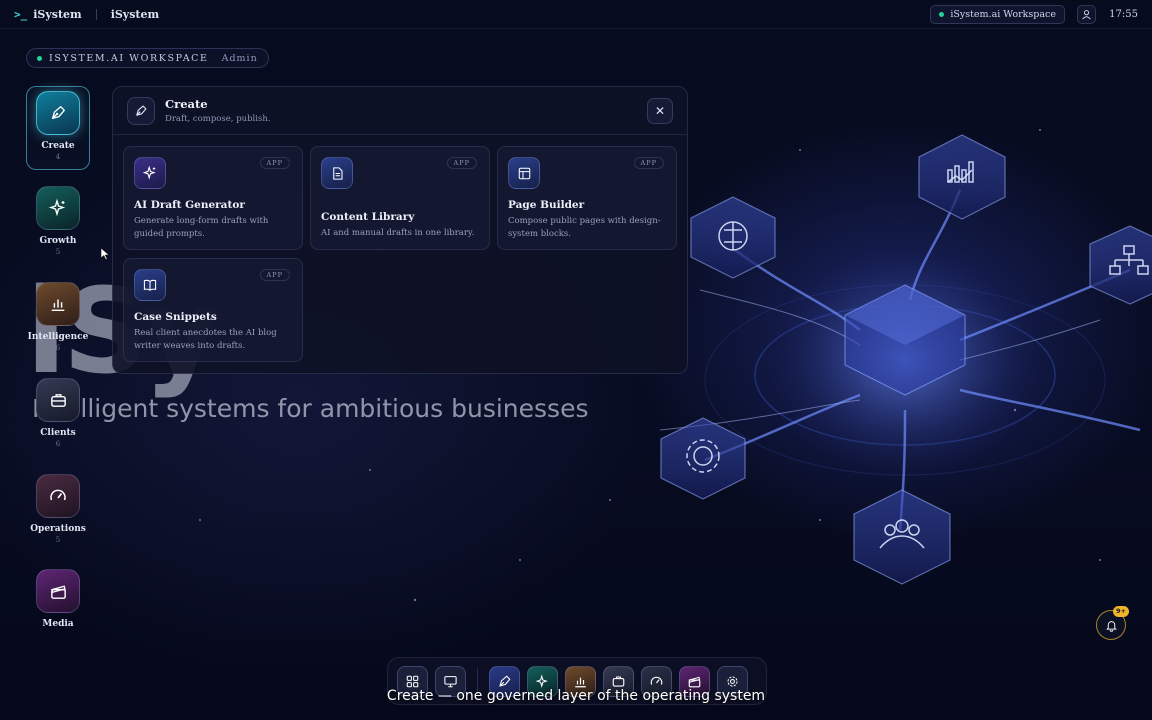 Image resolution: width=1152 pixels, height=720 pixels. Describe the element at coordinates (105, 253) in the screenshot. I see `mouse-cursor-icon` at that location.